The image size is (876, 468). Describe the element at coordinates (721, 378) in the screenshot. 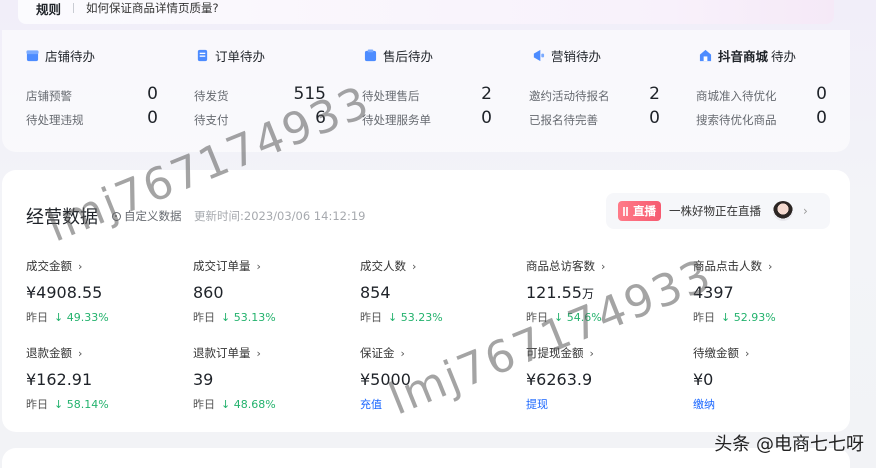

I see `metric-pending-payment: 待缴金额 › ¥0 缴纳` at that location.